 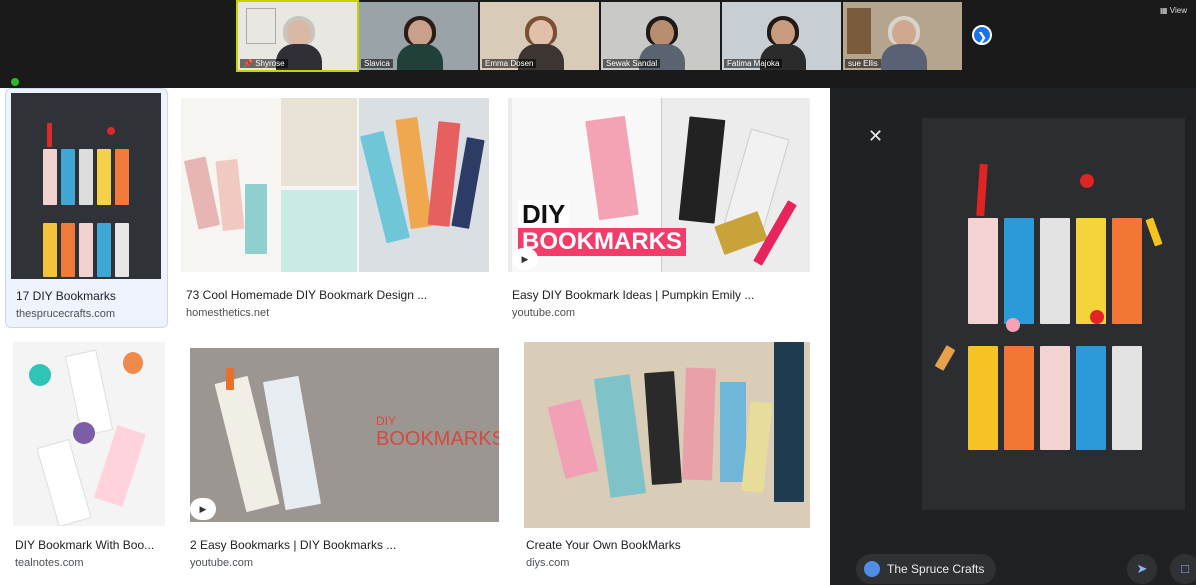 What do you see at coordinates (660, 36) in the screenshot?
I see `participant-tile: Sewak Sandal` at bounding box center [660, 36].